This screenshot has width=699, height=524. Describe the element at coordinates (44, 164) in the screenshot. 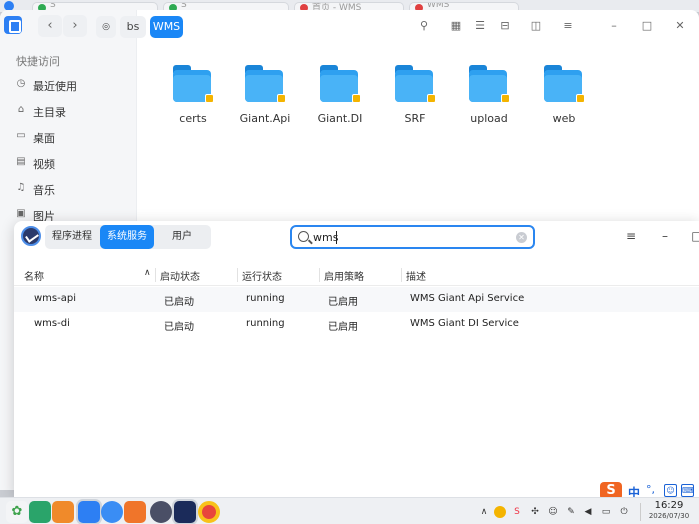

I see `sidebar-item-label: 视频` at that location.